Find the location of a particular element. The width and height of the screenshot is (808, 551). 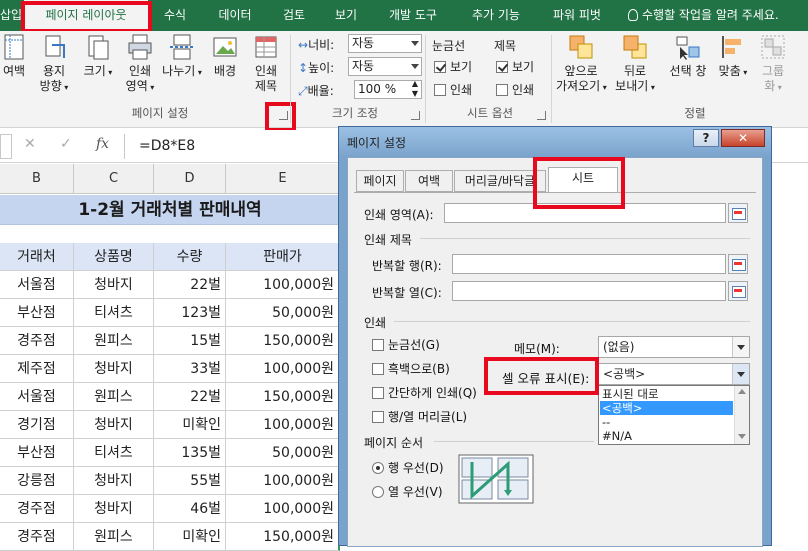

gridlines-print-checkbox: 인쇄 is located at coordinates (453, 89).